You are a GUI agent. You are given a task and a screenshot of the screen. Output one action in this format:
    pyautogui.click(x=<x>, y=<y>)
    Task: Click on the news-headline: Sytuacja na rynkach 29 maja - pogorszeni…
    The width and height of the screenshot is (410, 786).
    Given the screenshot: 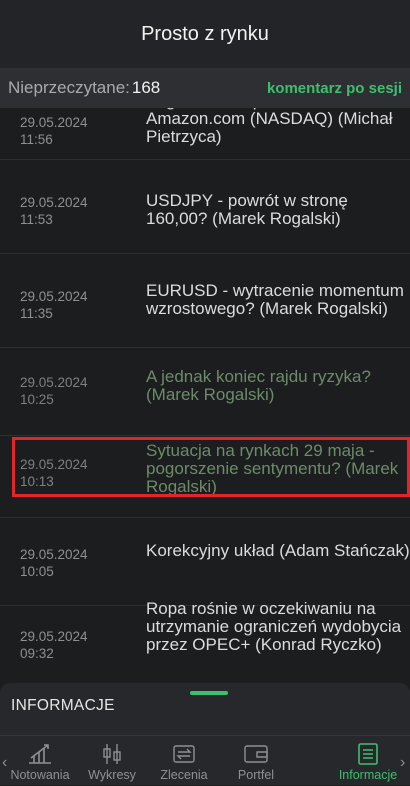 What is the action you would take?
    pyautogui.click(x=272, y=469)
    